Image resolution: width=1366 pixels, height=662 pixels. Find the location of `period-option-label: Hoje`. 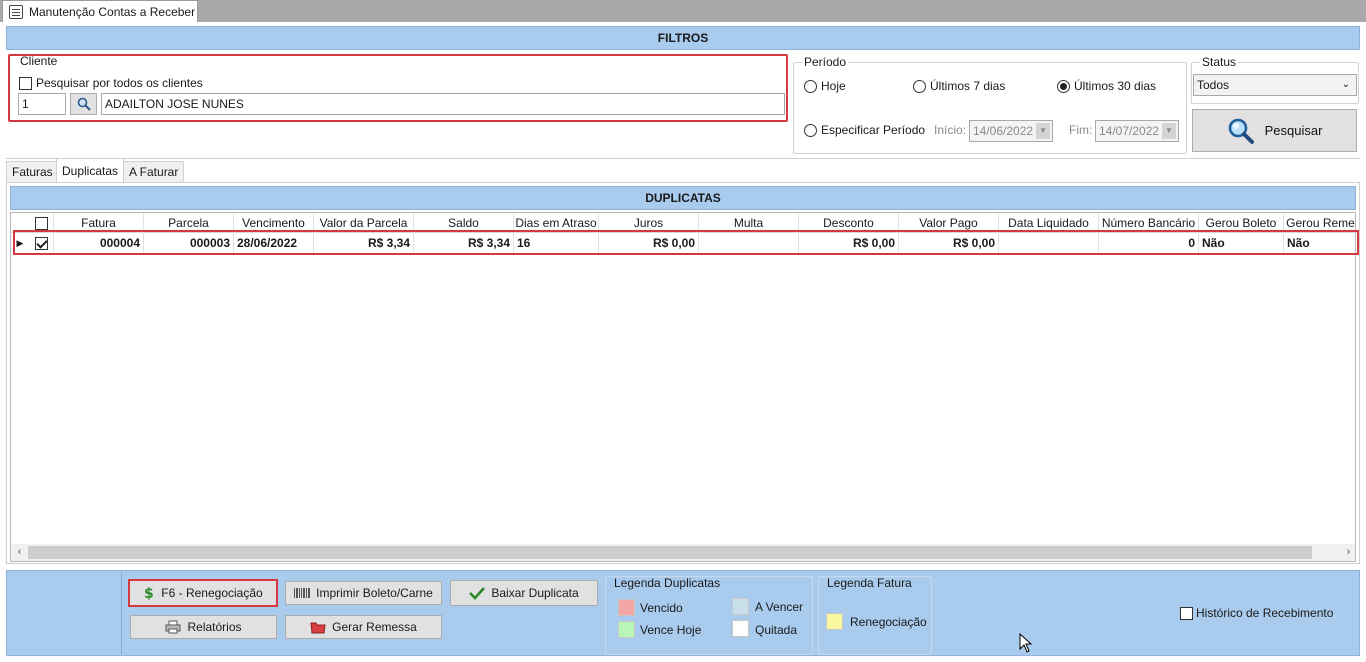

period-option-label: Hoje is located at coordinates (833, 86).